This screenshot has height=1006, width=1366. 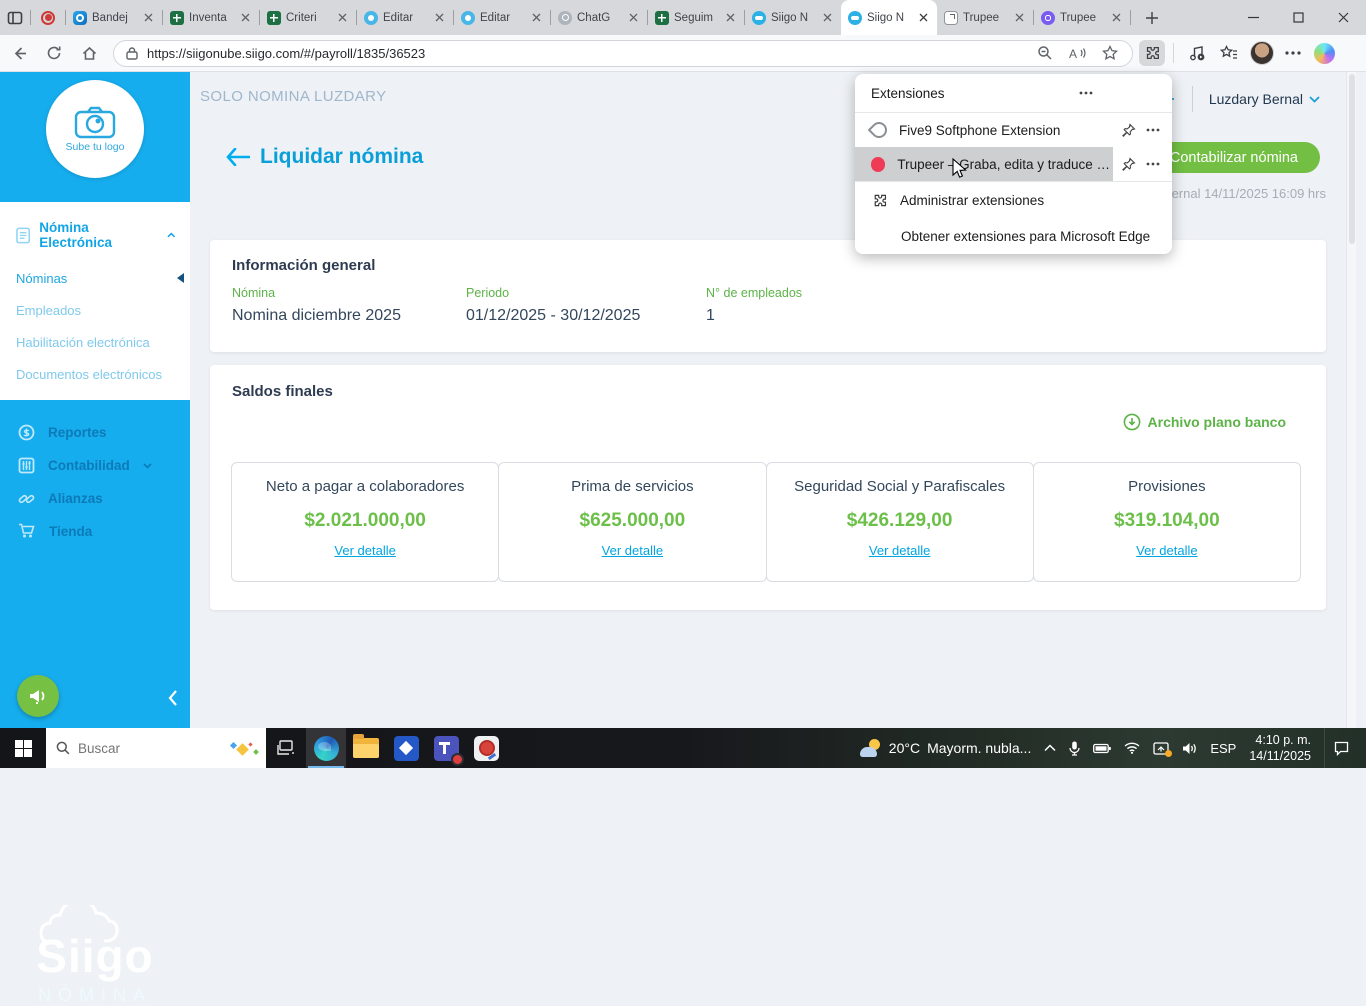 I want to click on profile-avatar, so click(x=1262, y=53).